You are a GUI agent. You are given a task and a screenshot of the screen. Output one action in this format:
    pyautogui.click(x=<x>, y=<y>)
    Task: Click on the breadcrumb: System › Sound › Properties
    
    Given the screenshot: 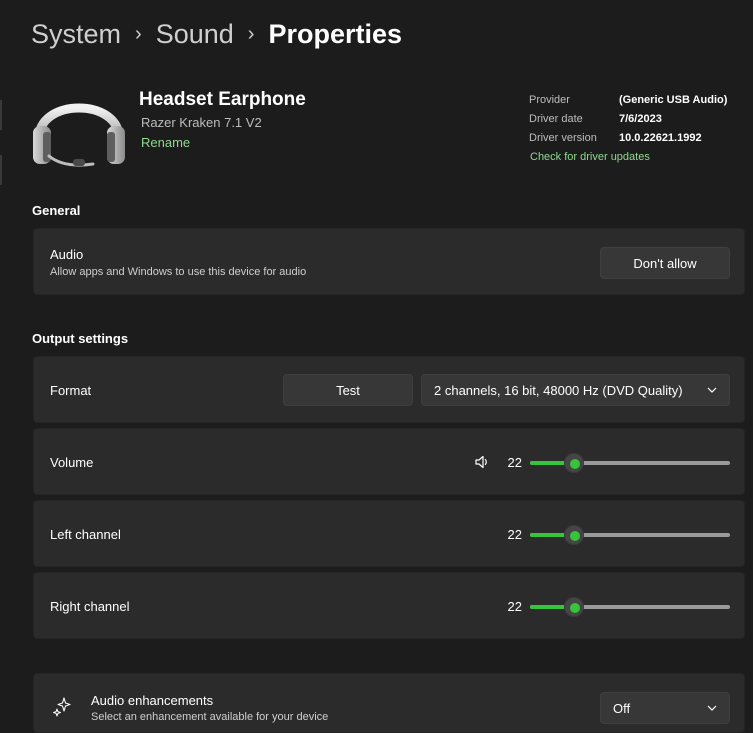 What is the action you would take?
    pyautogui.click(x=216, y=34)
    